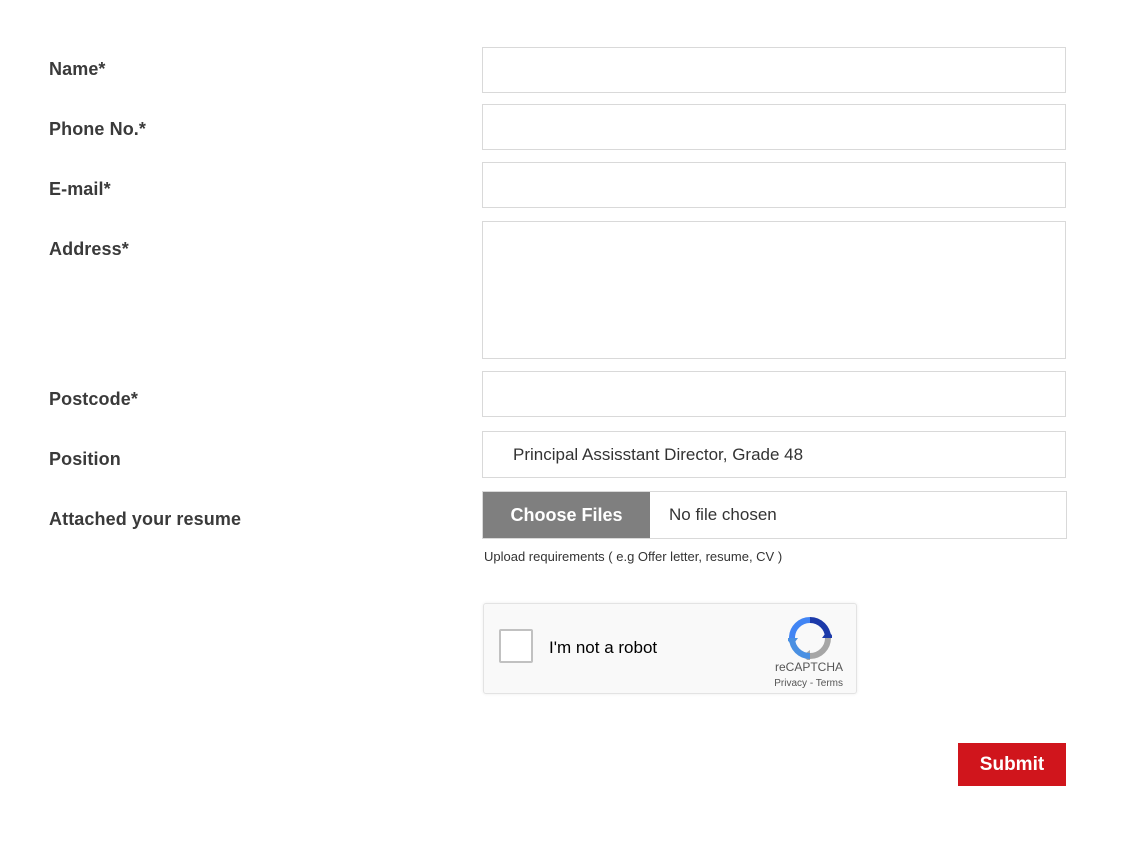 The width and height of the screenshot is (1131, 848). What do you see at coordinates (723, 514) in the screenshot?
I see `no-file-chosen-text: No file chosen` at bounding box center [723, 514].